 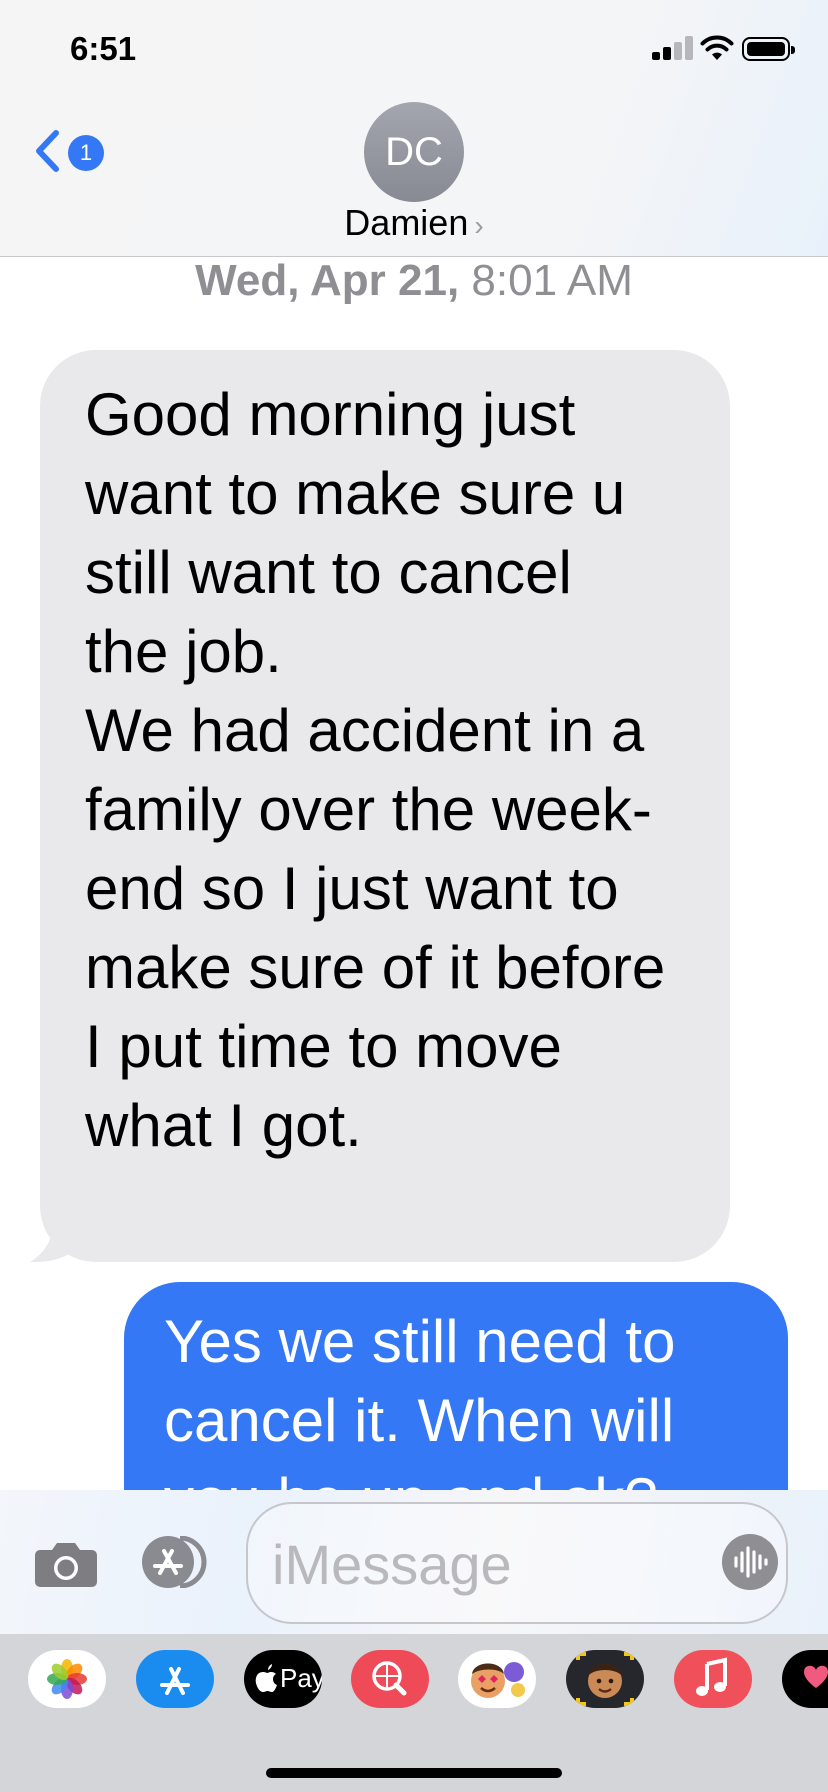 I want to click on camera-icon, so click(x=66, y=1563).